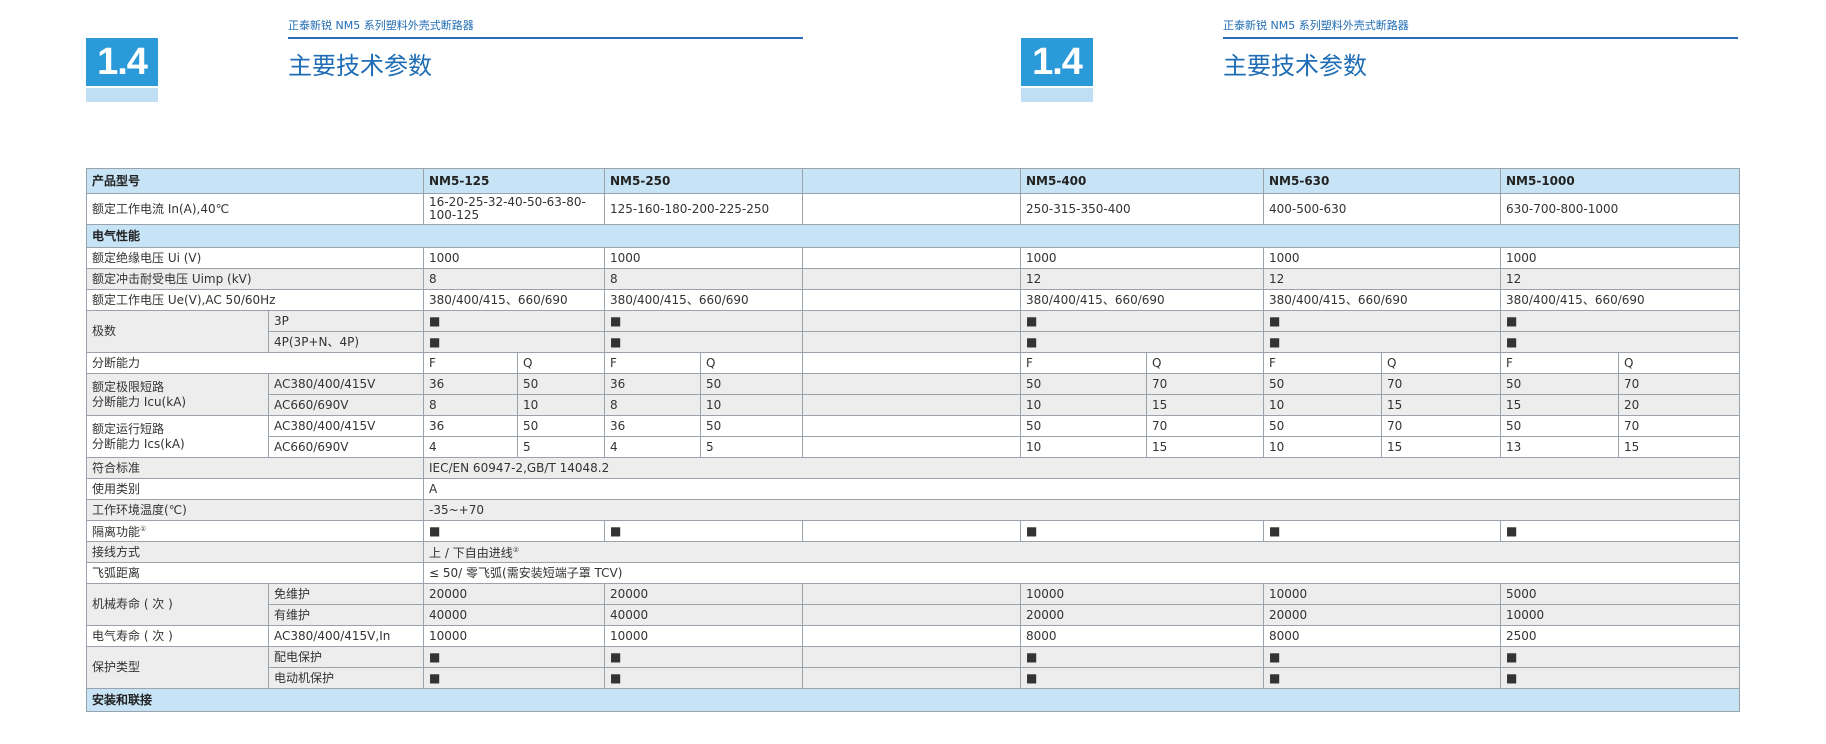 The image size is (1826, 744). What do you see at coordinates (1082, 489) in the screenshot?
I see `cell-value: A` at bounding box center [1082, 489].